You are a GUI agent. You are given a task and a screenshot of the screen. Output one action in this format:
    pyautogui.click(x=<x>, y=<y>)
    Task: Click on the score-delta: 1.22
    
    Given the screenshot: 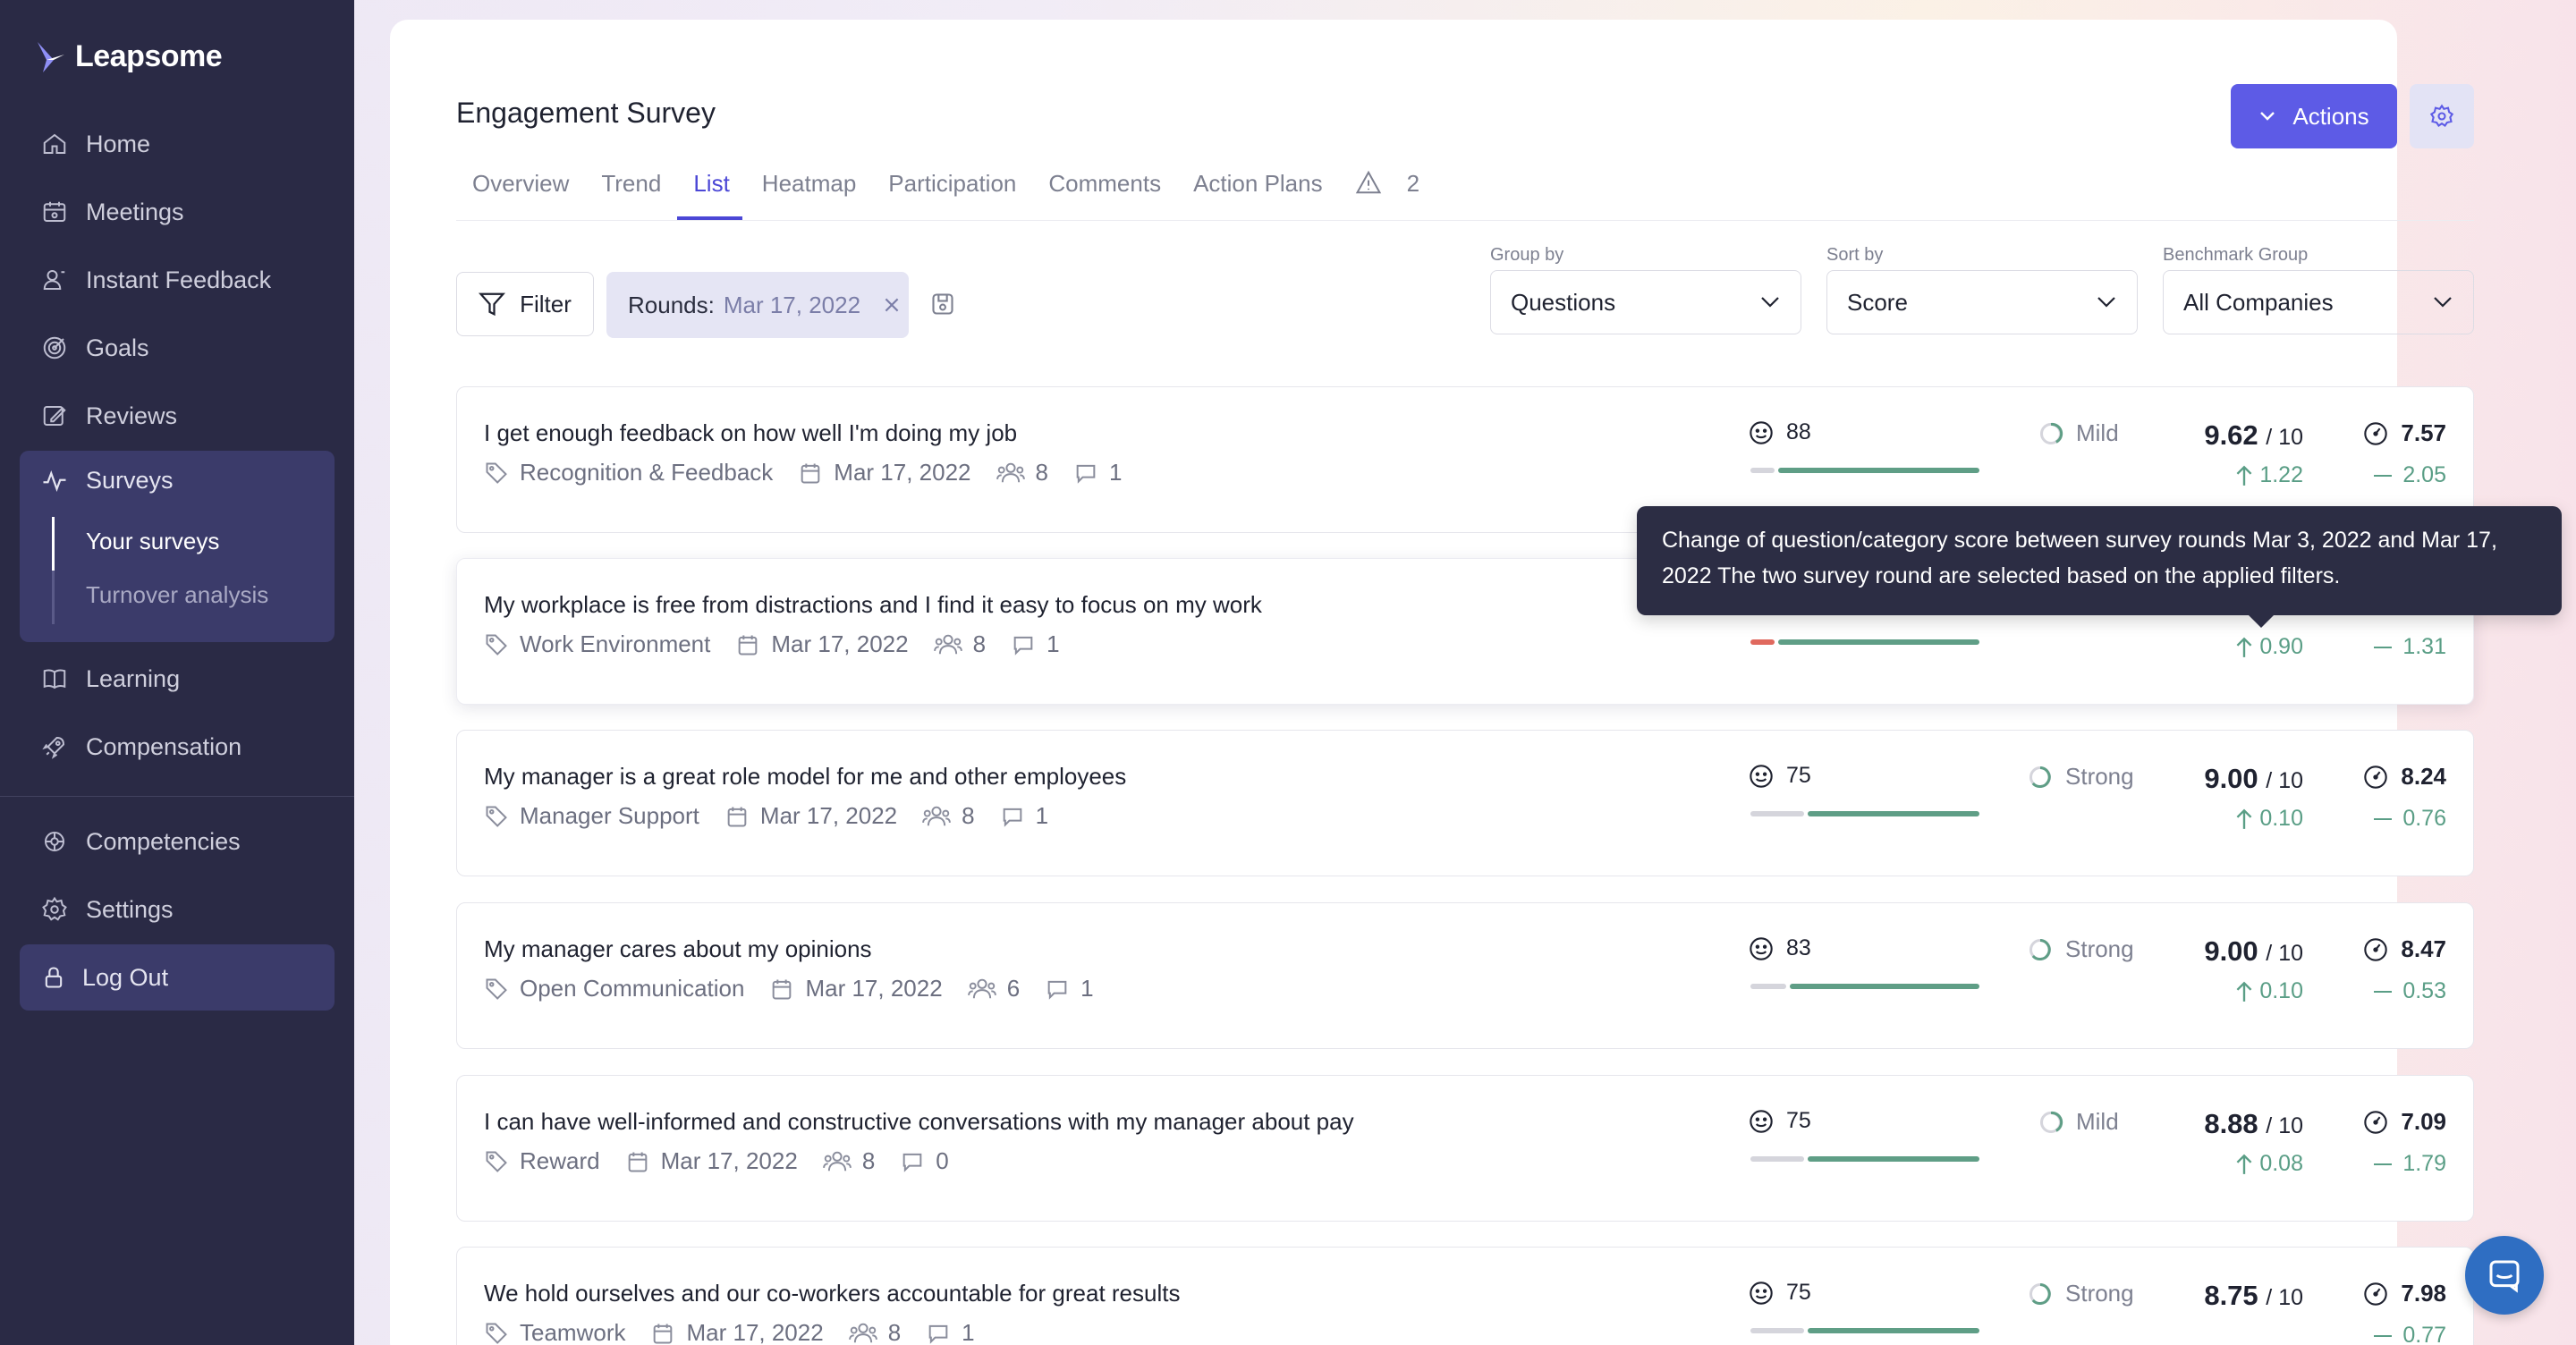 What is the action you would take?
    pyautogui.click(x=2268, y=475)
    